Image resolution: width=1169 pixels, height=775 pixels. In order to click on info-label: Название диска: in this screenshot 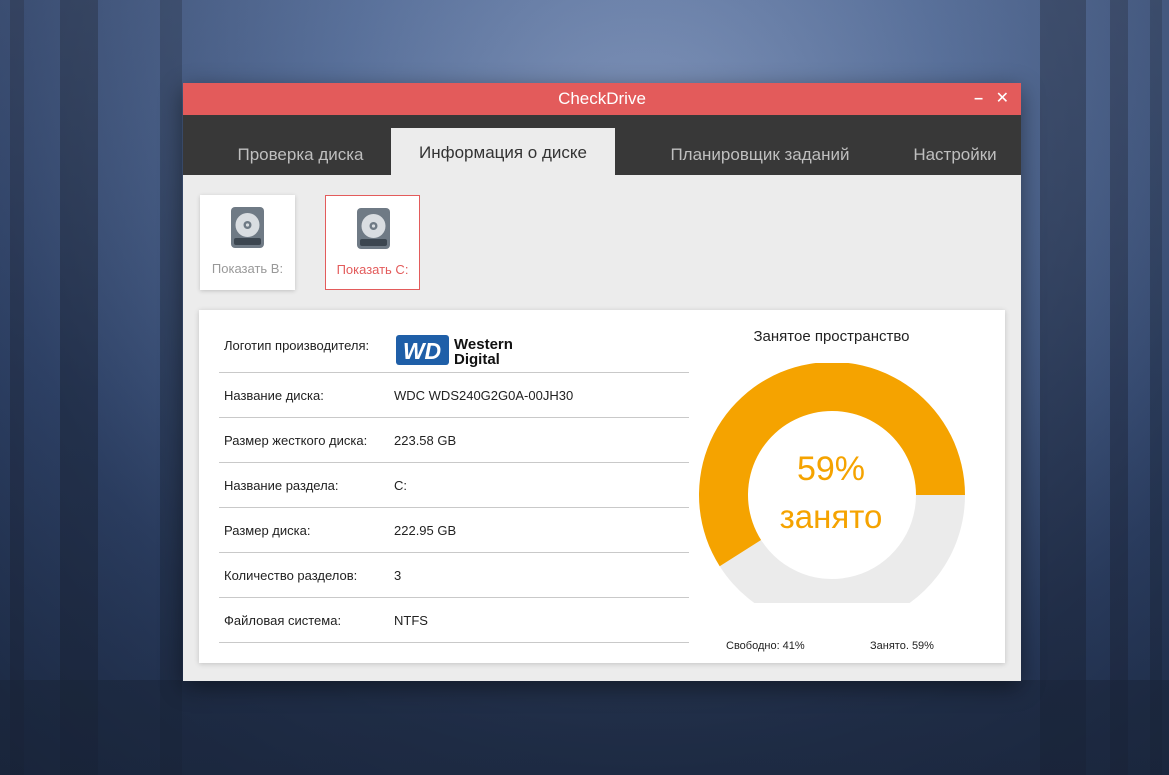, I will do `click(274, 395)`.